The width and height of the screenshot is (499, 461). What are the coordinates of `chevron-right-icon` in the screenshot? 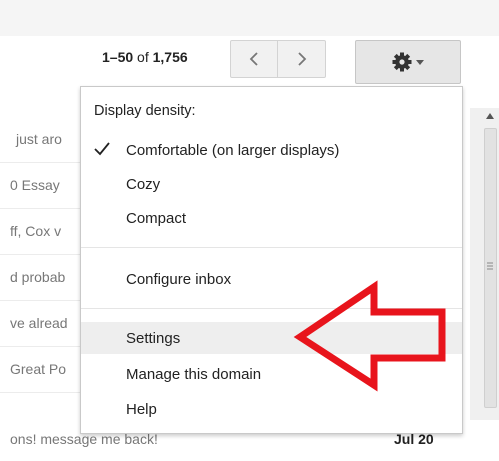 It's located at (301, 59).